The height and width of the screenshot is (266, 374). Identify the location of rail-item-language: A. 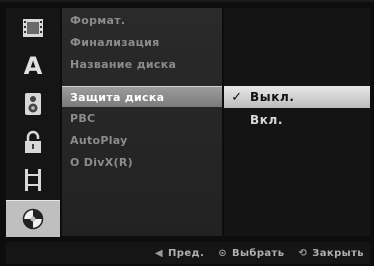
(33, 66).